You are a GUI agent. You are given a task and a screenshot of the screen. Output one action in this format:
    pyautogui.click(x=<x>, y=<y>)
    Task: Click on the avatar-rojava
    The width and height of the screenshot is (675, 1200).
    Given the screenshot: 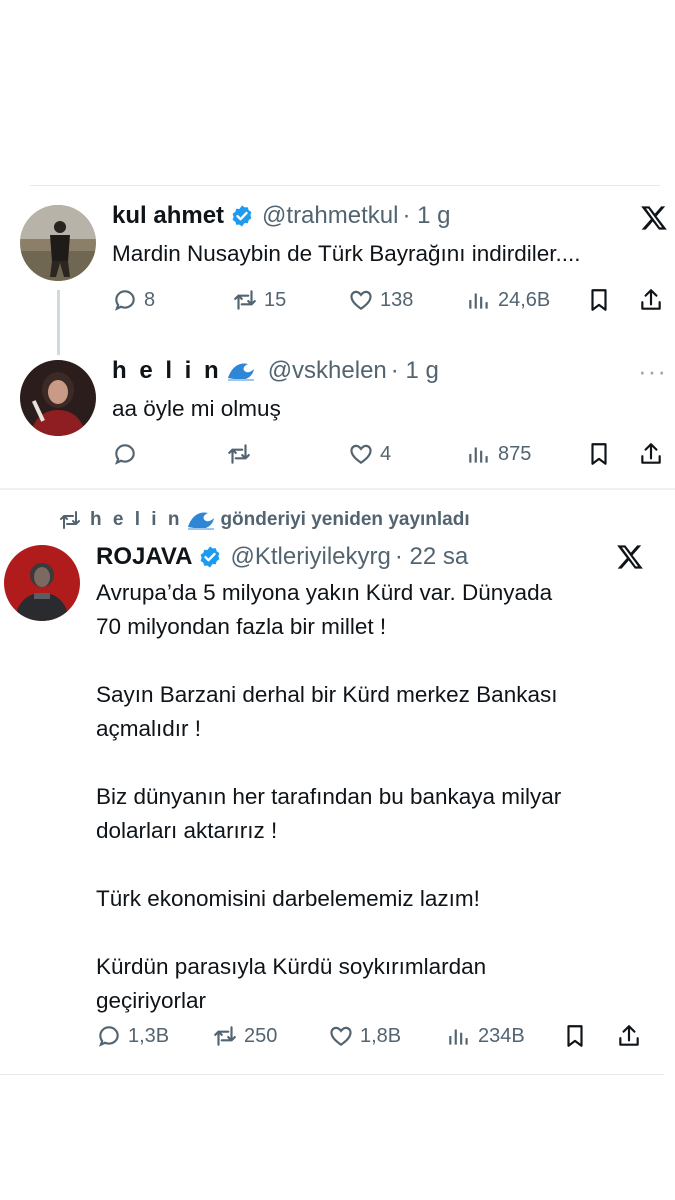 What is the action you would take?
    pyautogui.click(x=42, y=583)
    